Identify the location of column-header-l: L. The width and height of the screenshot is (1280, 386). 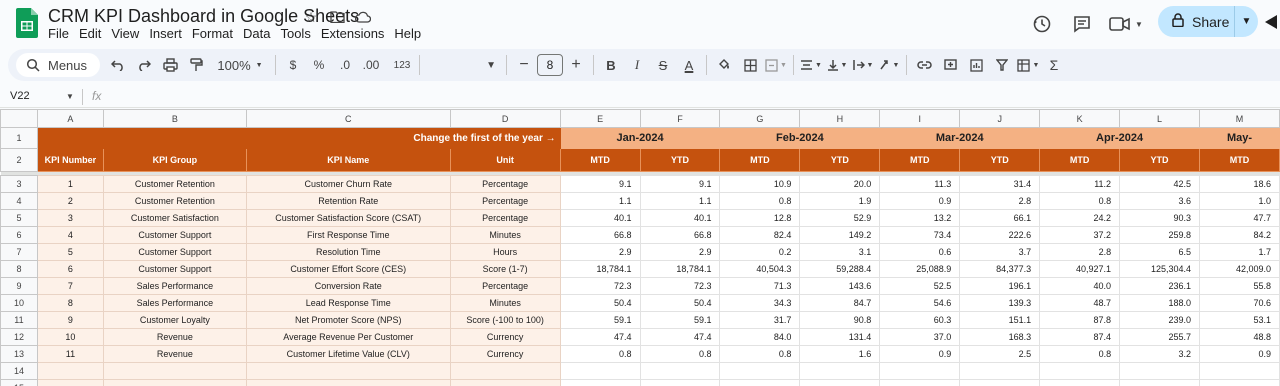
(1159, 118).